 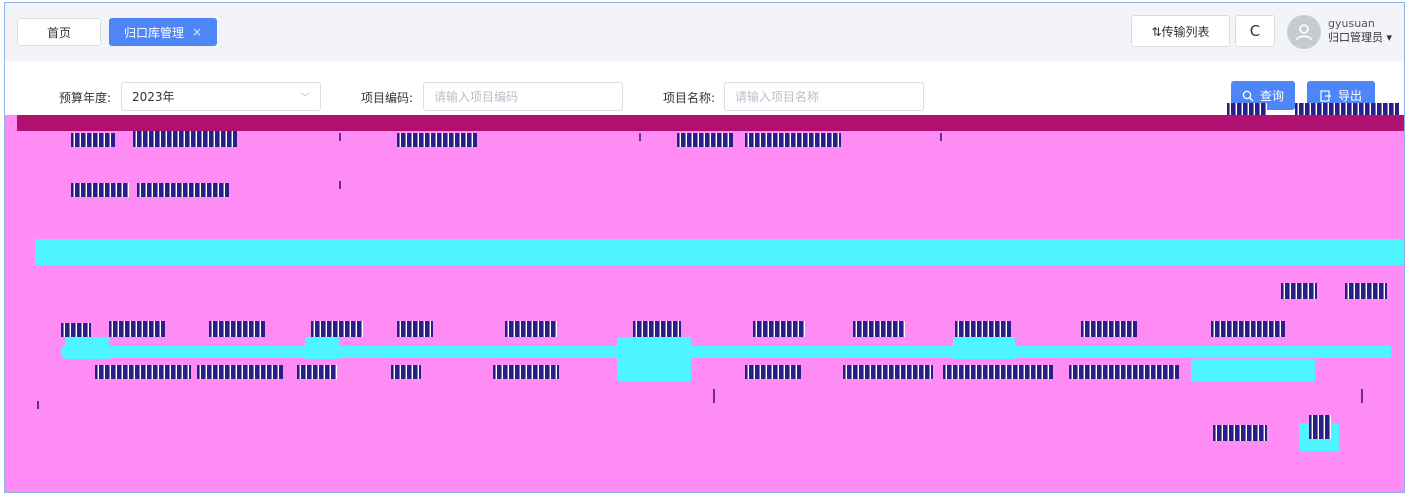 What do you see at coordinates (1271, 96) in the screenshot?
I see `query-button-label: 查询` at bounding box center [1271, 96].